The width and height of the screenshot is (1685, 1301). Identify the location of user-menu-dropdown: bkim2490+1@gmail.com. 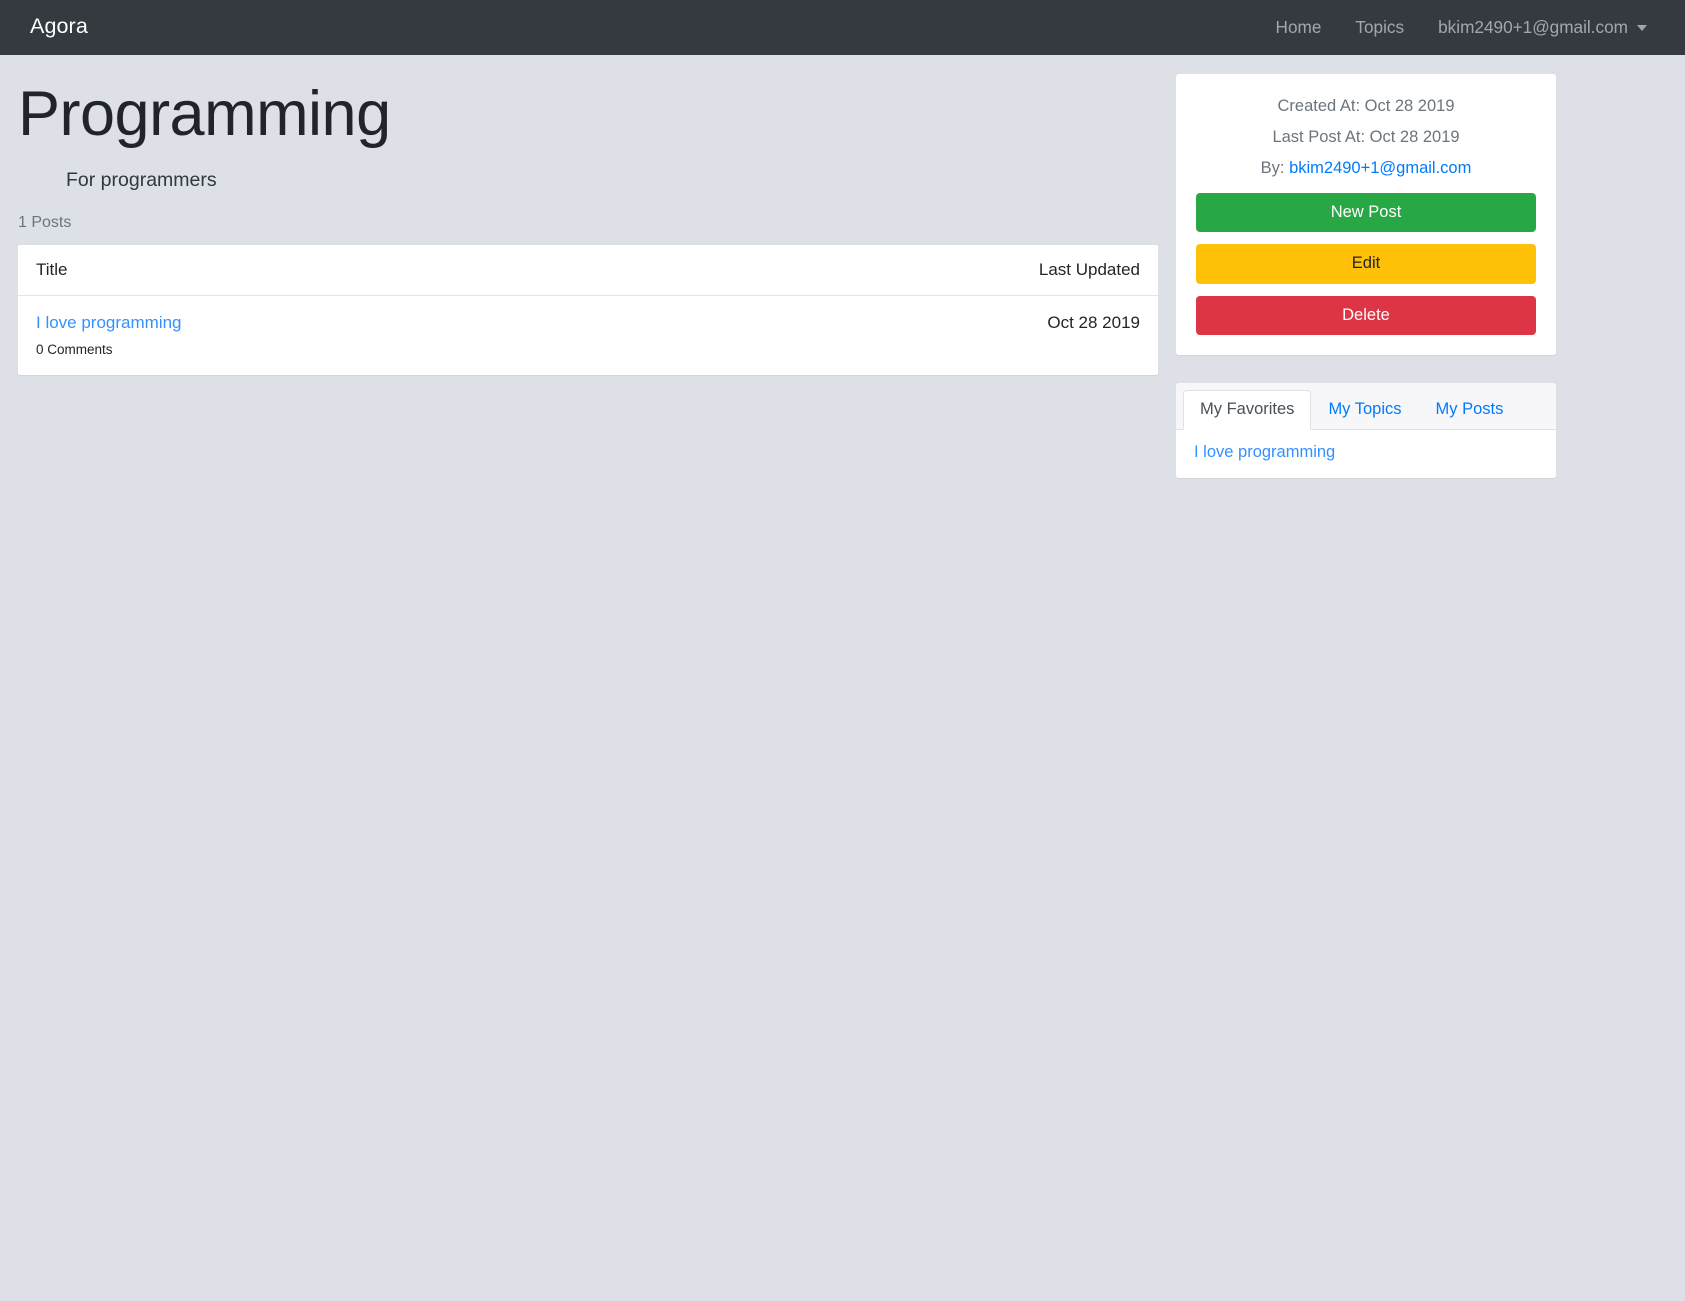
(1544, 27).